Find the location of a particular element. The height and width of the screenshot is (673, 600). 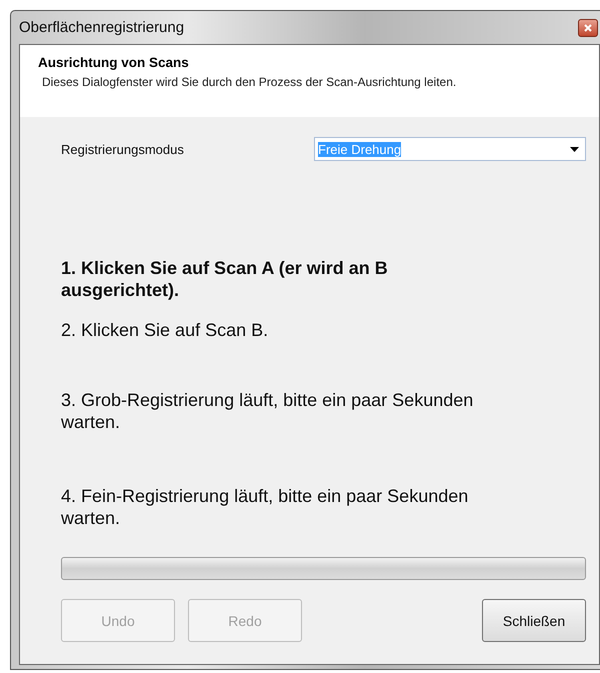

header-title: Ausrichtung von Scans is located at coordinates (114, 62).